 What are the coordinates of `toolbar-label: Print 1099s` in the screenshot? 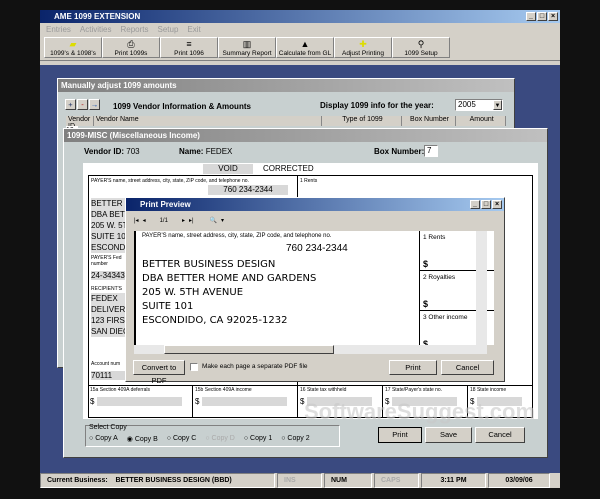 It's located at (131, 53).